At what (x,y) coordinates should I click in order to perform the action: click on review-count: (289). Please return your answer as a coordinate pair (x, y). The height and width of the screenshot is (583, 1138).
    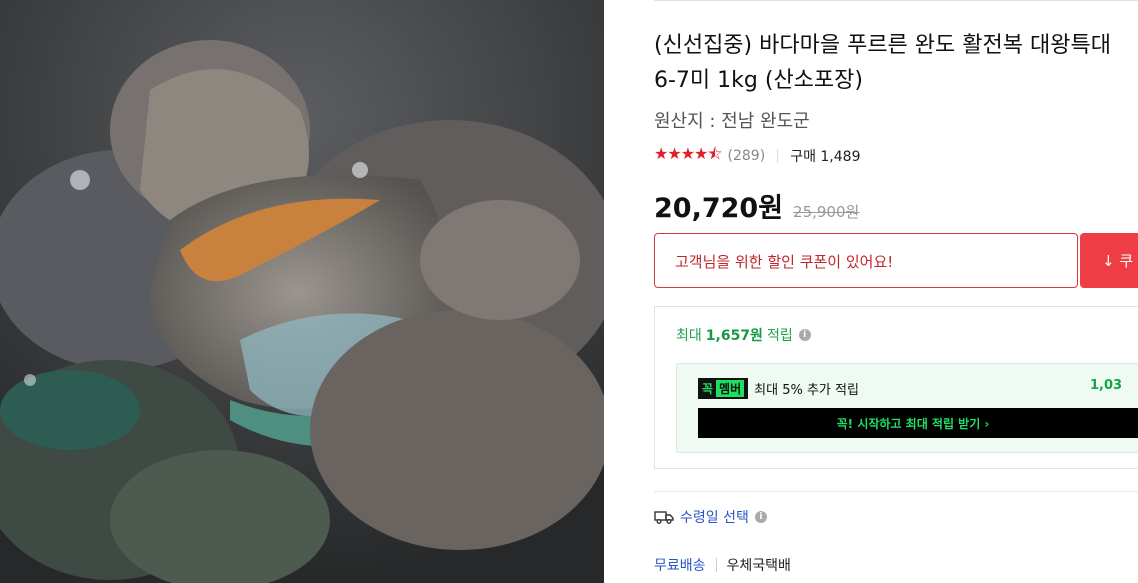
    Looking at the image, I should click on (747, 156).